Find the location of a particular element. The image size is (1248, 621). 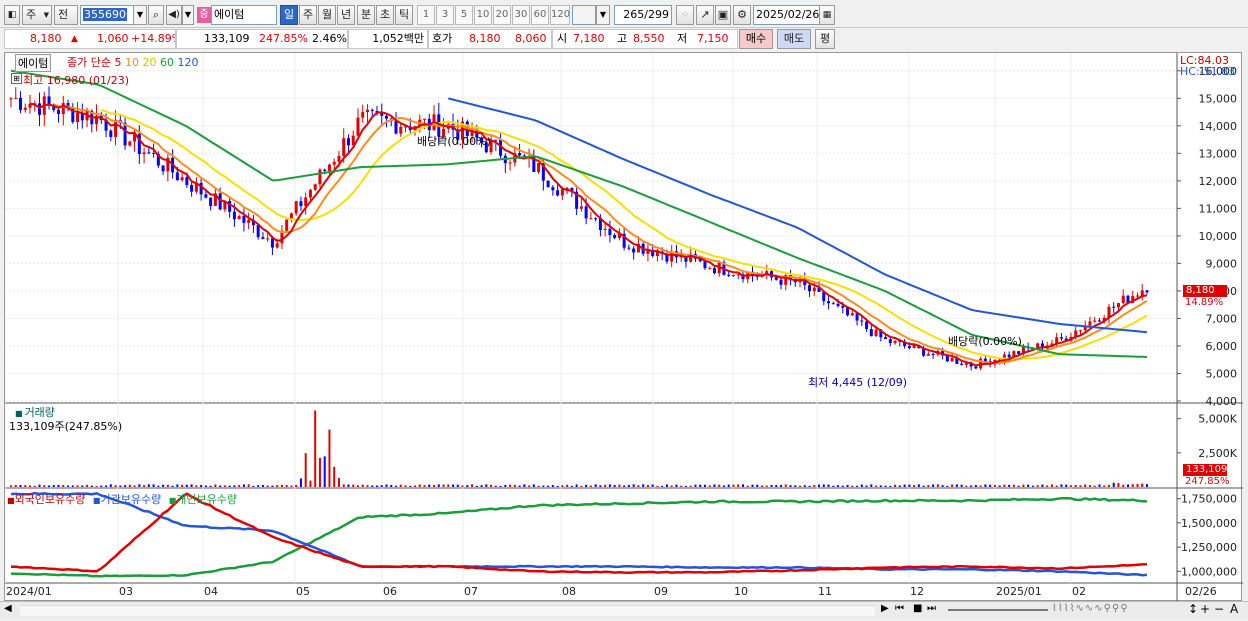

calendar-icon: ▦ is located at coordinates (827, 15).